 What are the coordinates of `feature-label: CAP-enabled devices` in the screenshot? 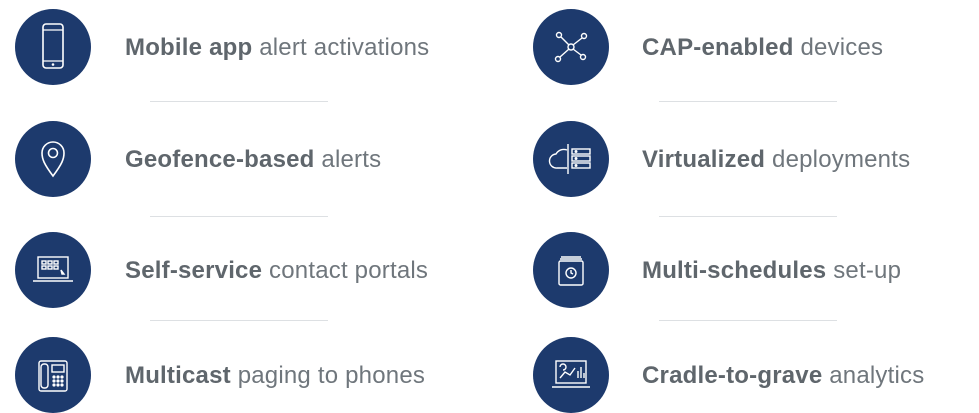 It's located at (763, 47).